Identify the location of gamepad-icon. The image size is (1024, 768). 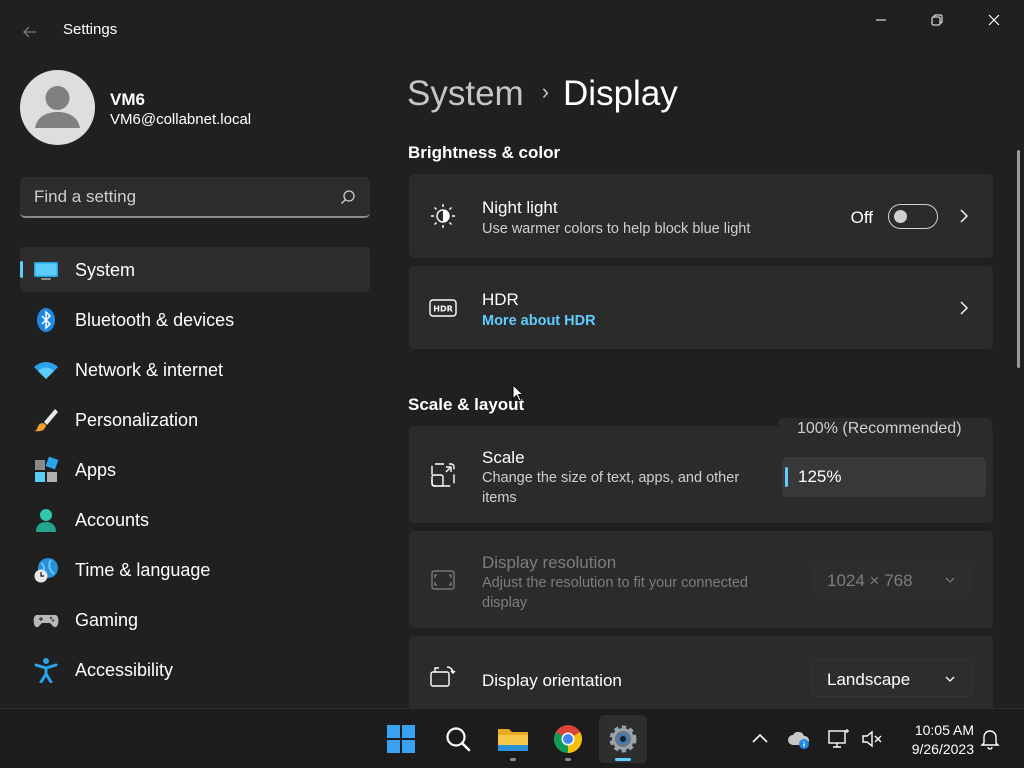
(46, 621).